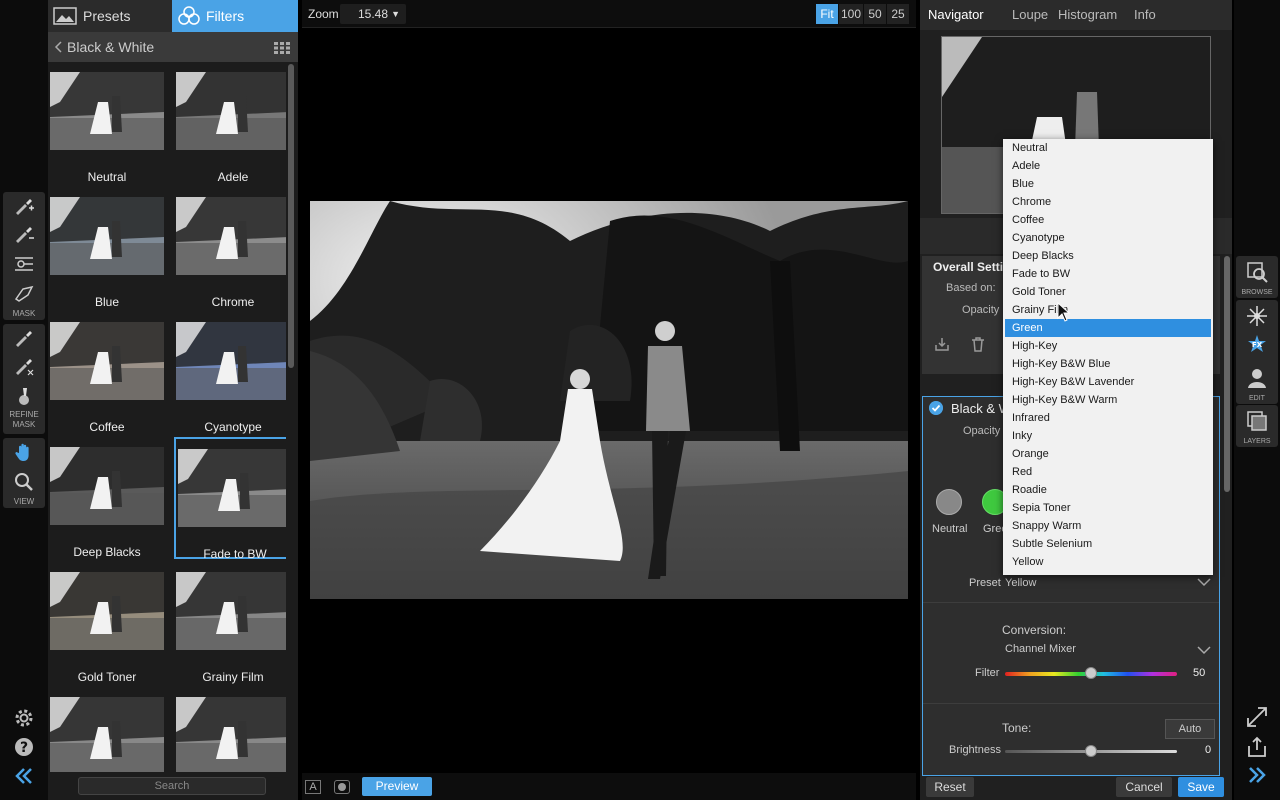 The image size is (1280, 800). I want to click on preset-thumbnail: Adele, so click(230, 123).